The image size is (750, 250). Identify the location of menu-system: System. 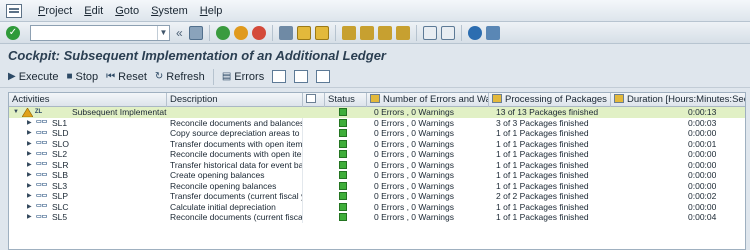
(169, 11).